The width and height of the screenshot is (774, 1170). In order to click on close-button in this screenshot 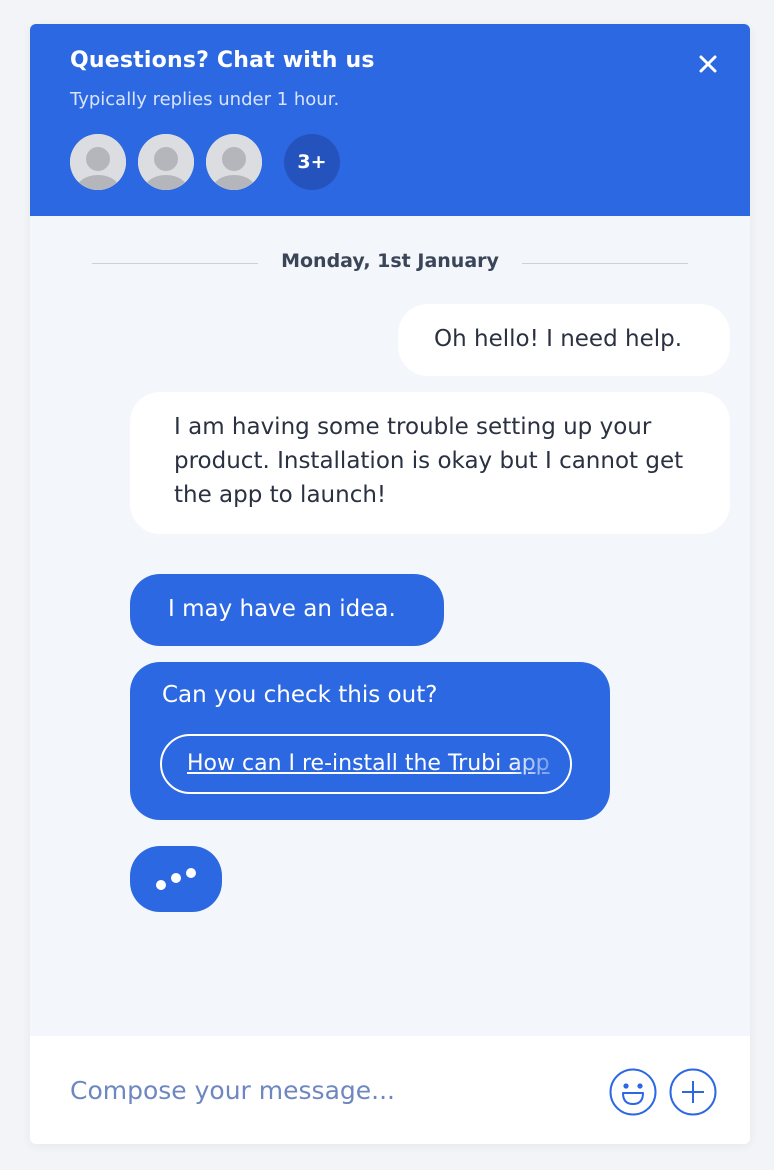, I will do `click(708, 64)`.